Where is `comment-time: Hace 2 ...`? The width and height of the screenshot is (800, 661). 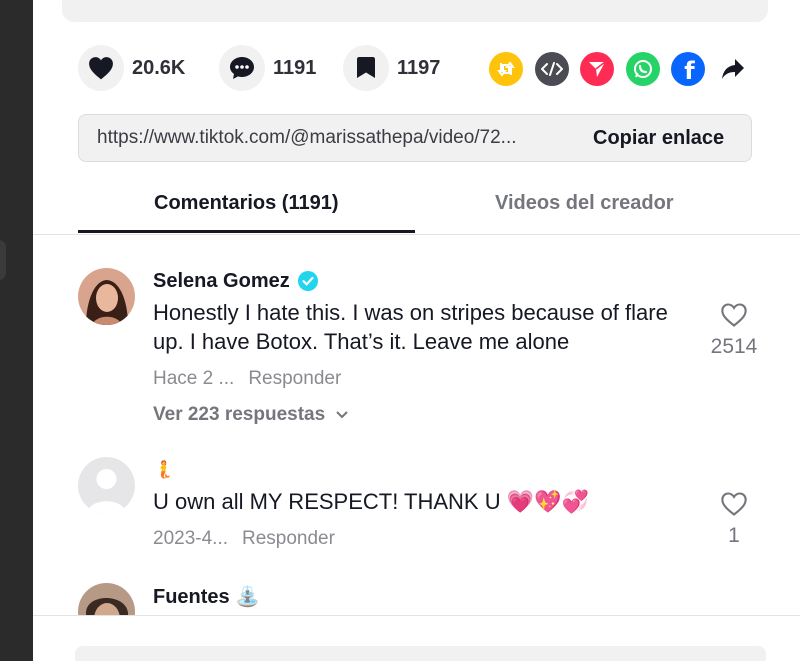
comment-time: Hace 2 ... is located at coordinates (194, 378).